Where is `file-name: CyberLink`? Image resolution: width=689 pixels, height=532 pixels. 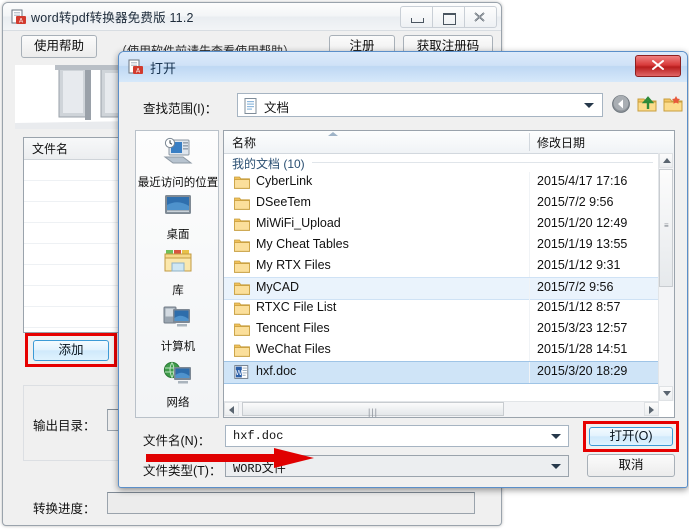 file-name: CyberLink is located at coordinates (284, 181).